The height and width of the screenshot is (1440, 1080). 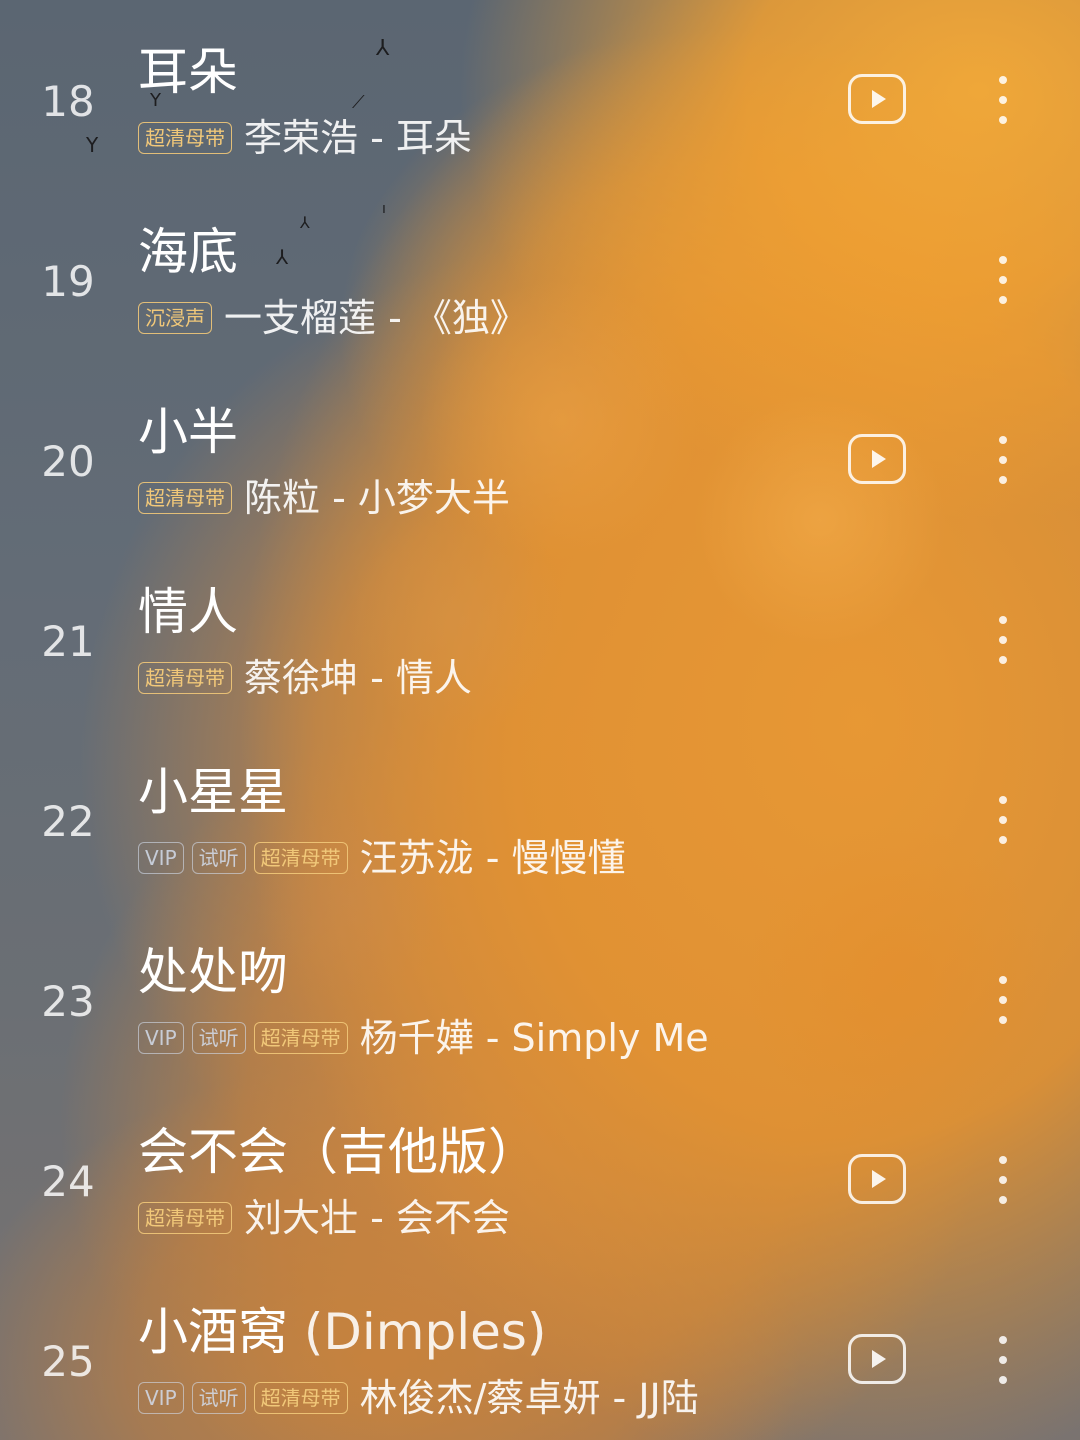 I want to click on song-row: 25 小酒窝 (Dimples) VIP 试听 超清母带 林俊杰/蔡卓妍 - JJ陆, so click(x=540, y=1350).